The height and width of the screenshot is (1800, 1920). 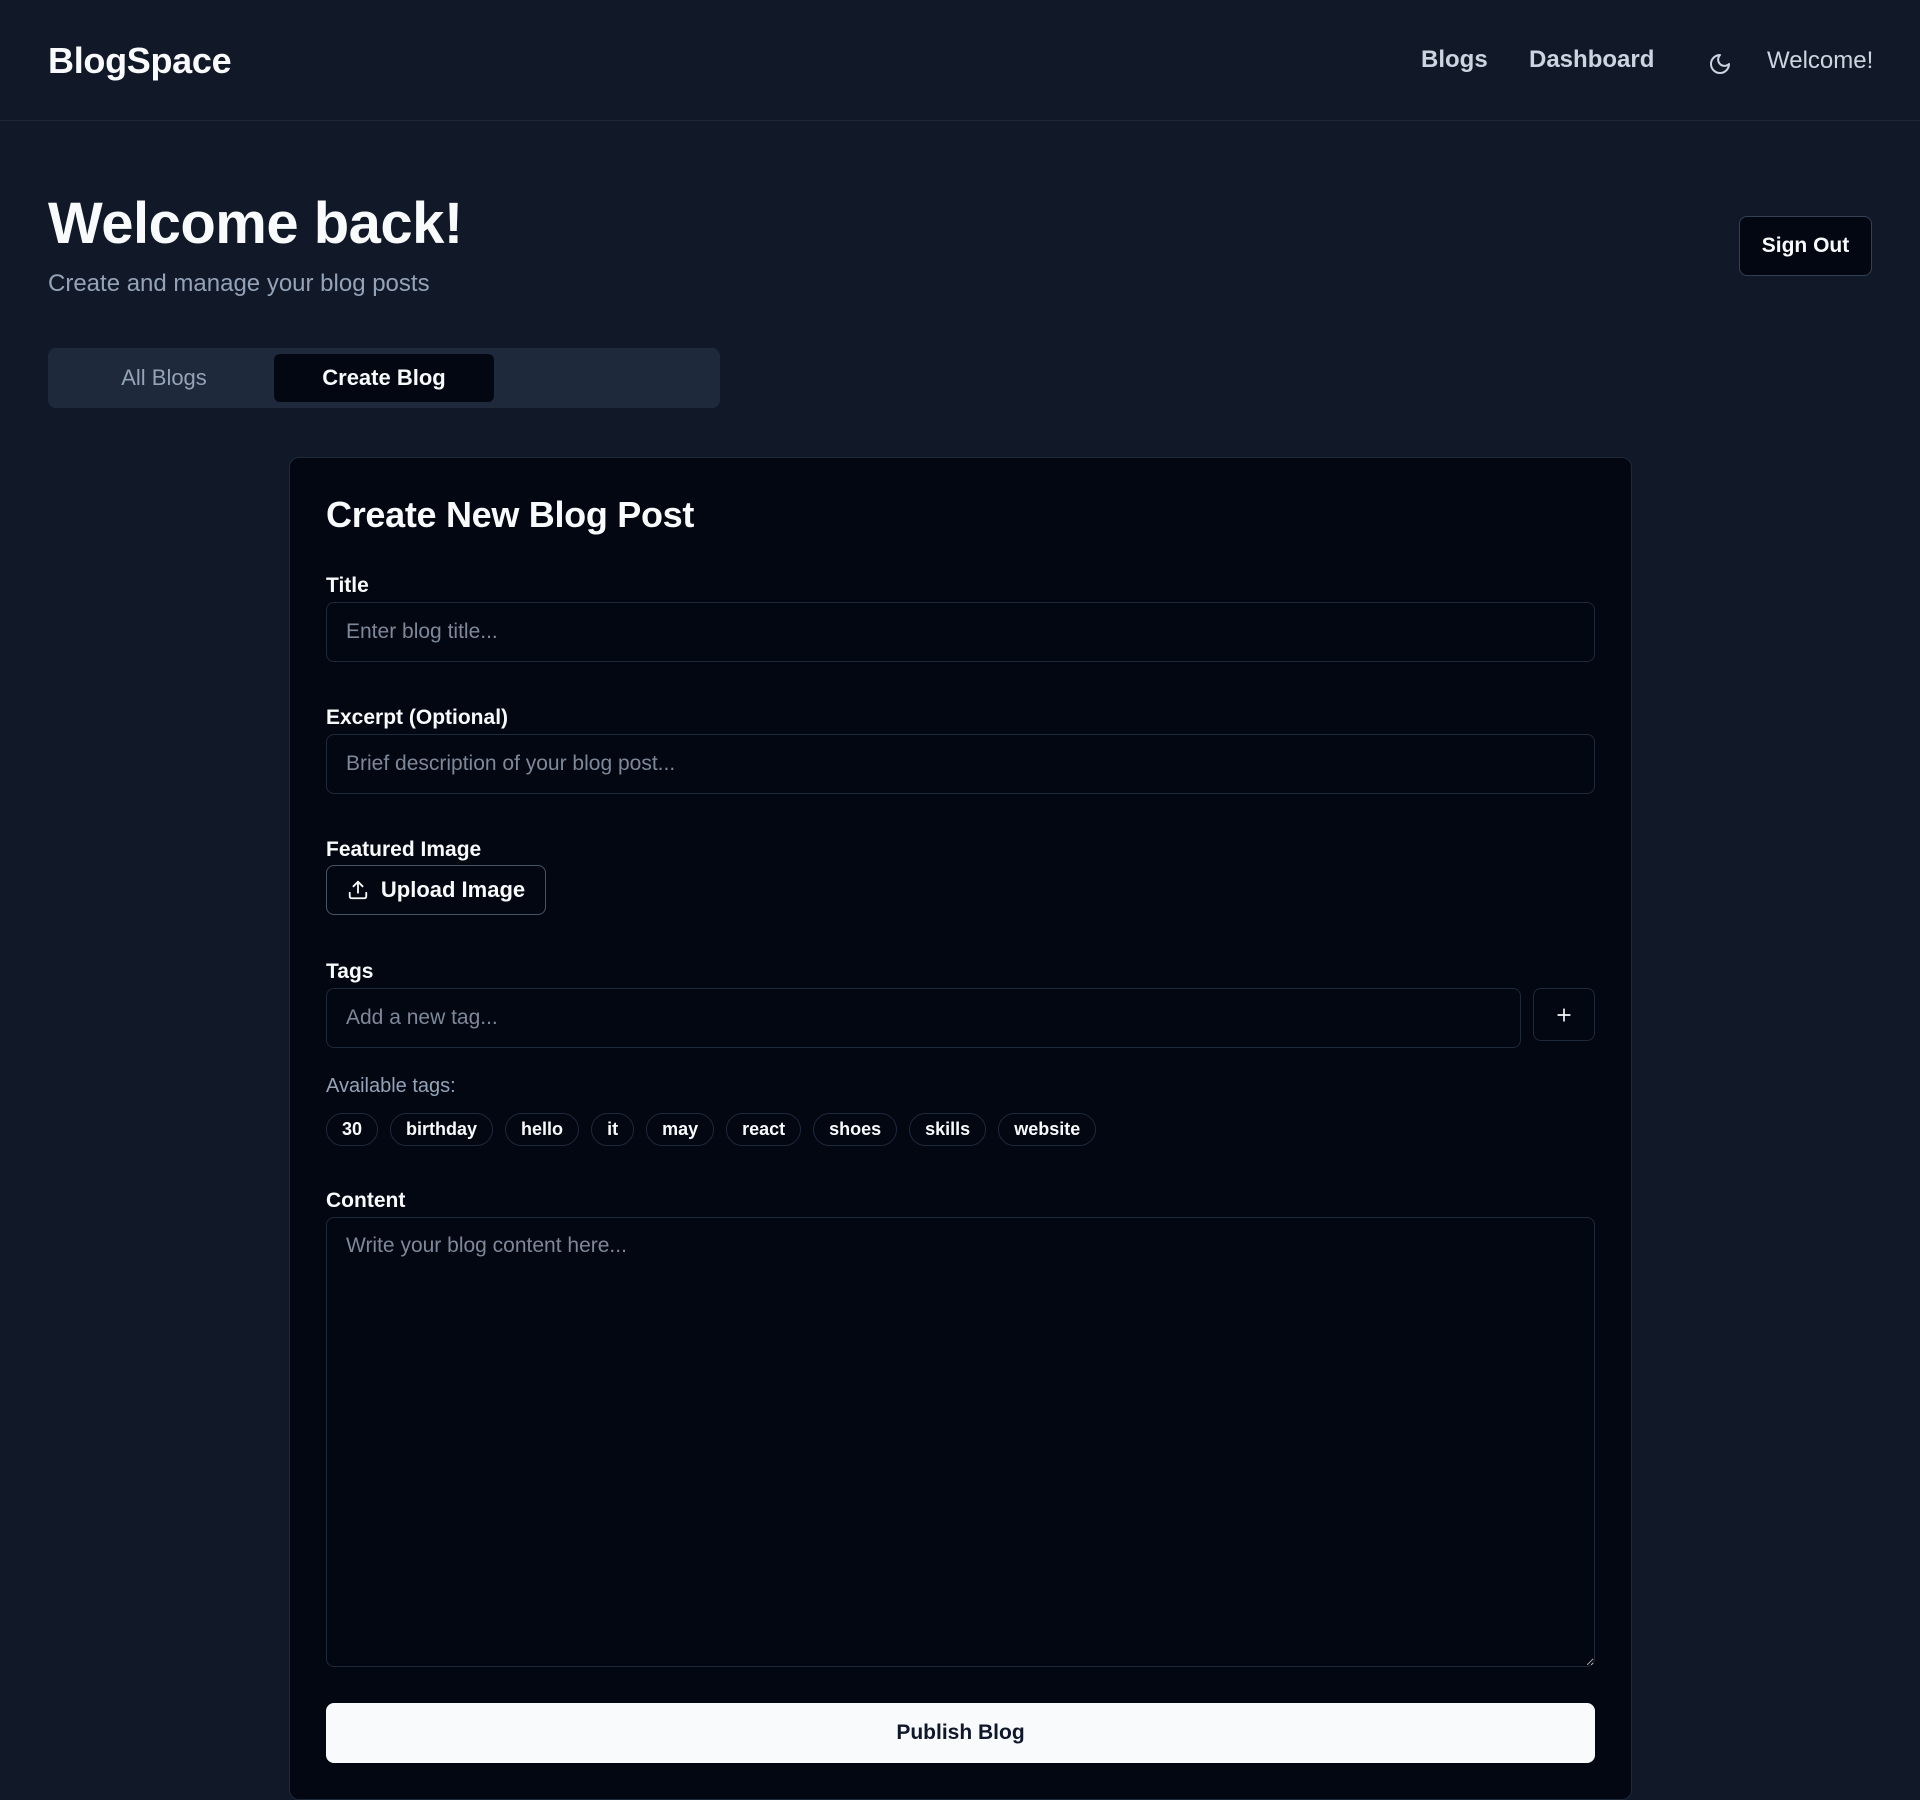 What do you see at coordinates (255, 223) in the screenshot?
I see `page-title: Welcome back!` at bounding box center [255, 223].